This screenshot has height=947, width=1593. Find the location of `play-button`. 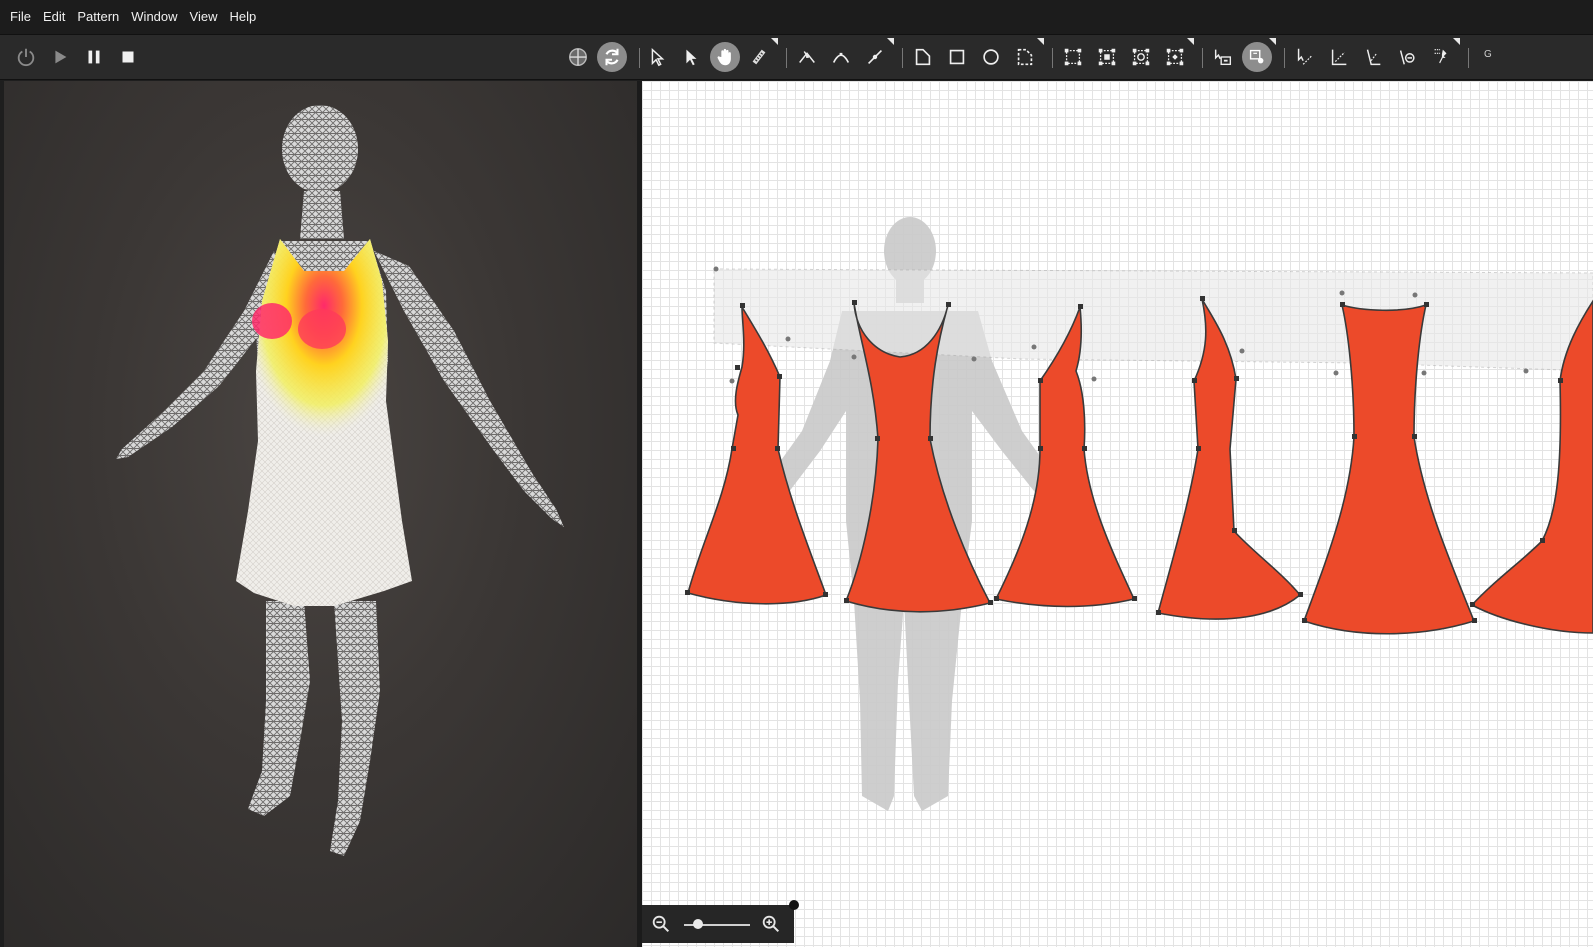

play-button is located at coordinates (60, 57).